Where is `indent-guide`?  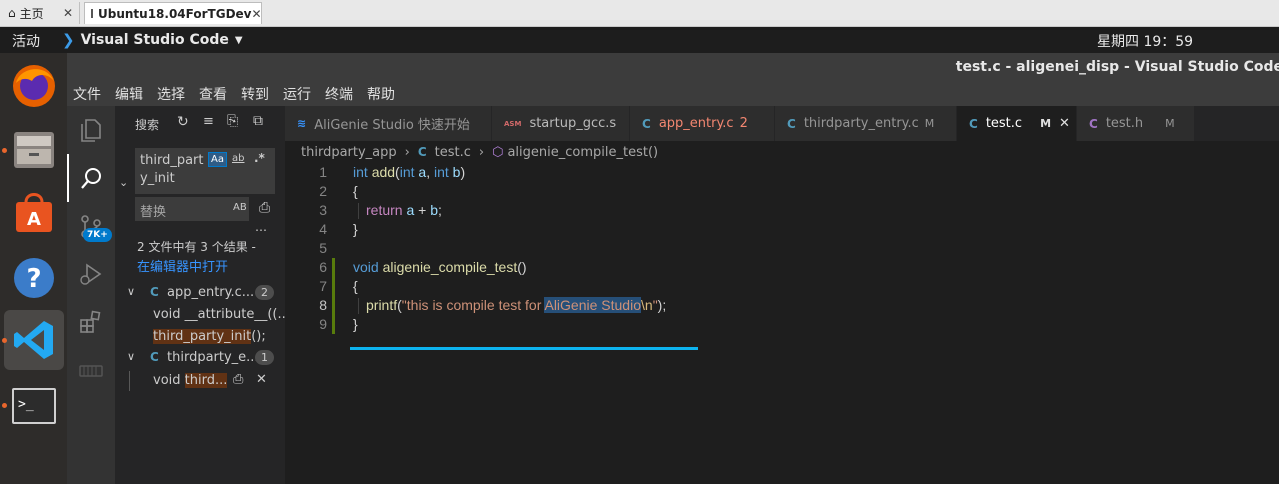
indent-guide is located at coordinates (358, 211).